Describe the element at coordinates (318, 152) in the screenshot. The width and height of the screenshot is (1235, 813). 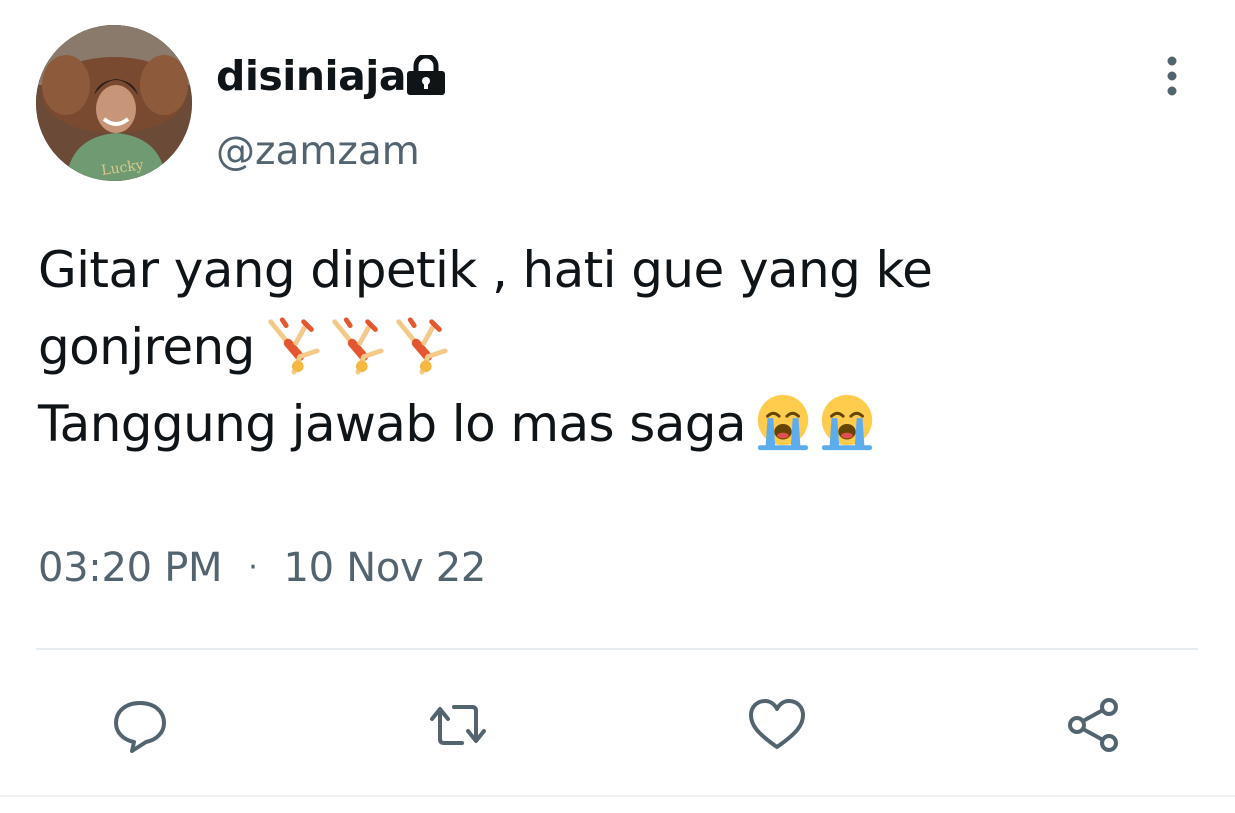
I see `user-handle: @zamzam` at that location.